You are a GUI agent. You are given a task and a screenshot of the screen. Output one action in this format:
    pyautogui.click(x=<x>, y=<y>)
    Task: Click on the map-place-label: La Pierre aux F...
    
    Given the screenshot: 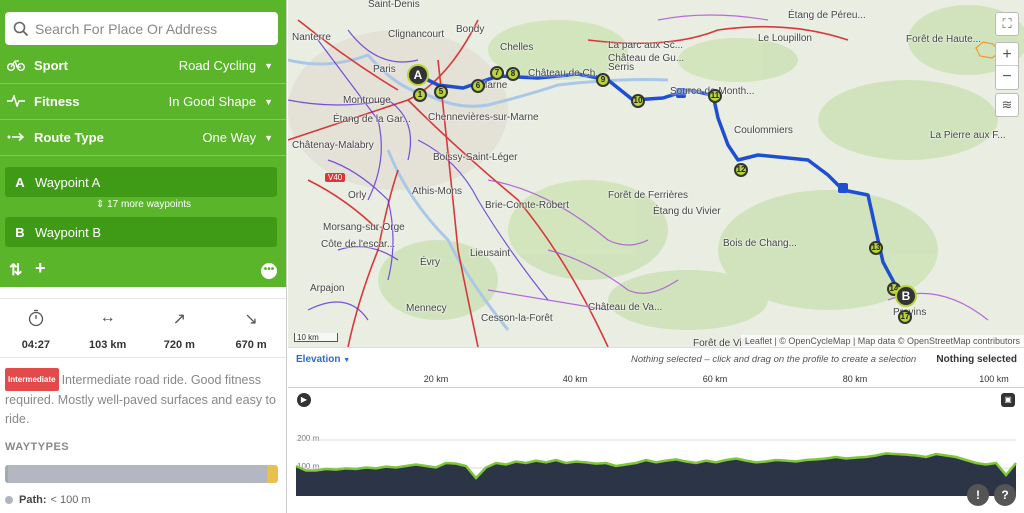 What is the action you would take?
    pyautogui.click(x=968, y=135)
    